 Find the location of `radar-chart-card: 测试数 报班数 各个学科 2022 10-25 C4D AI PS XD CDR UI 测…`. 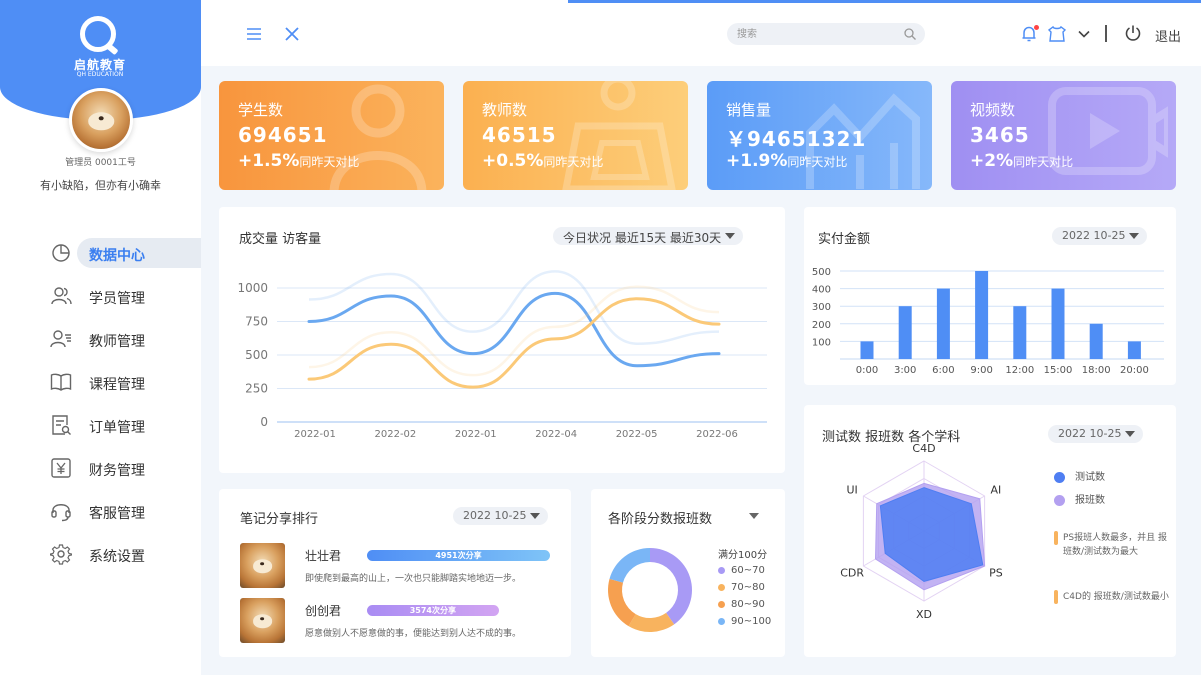

radar-chart-card: 测试数 报班数 各个学科 2022 10-25 C4D AI PS XD CDR UI 测… is located at coordinates (990, 531).